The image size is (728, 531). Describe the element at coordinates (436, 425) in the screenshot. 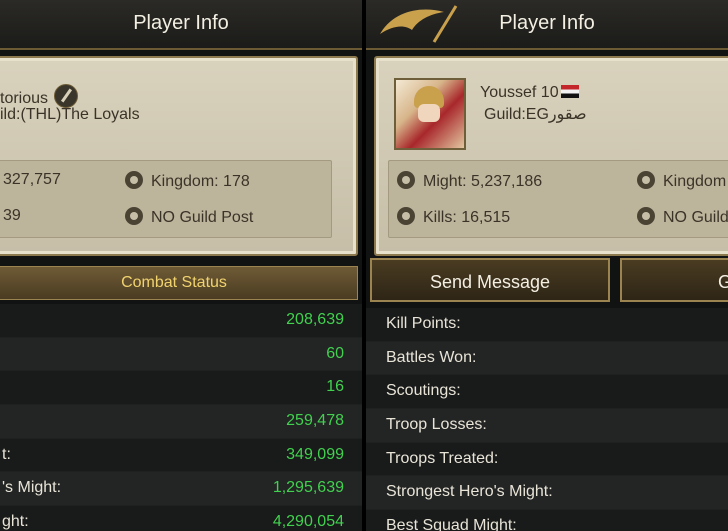

I see `row-label: Troop Losses:` at that location.